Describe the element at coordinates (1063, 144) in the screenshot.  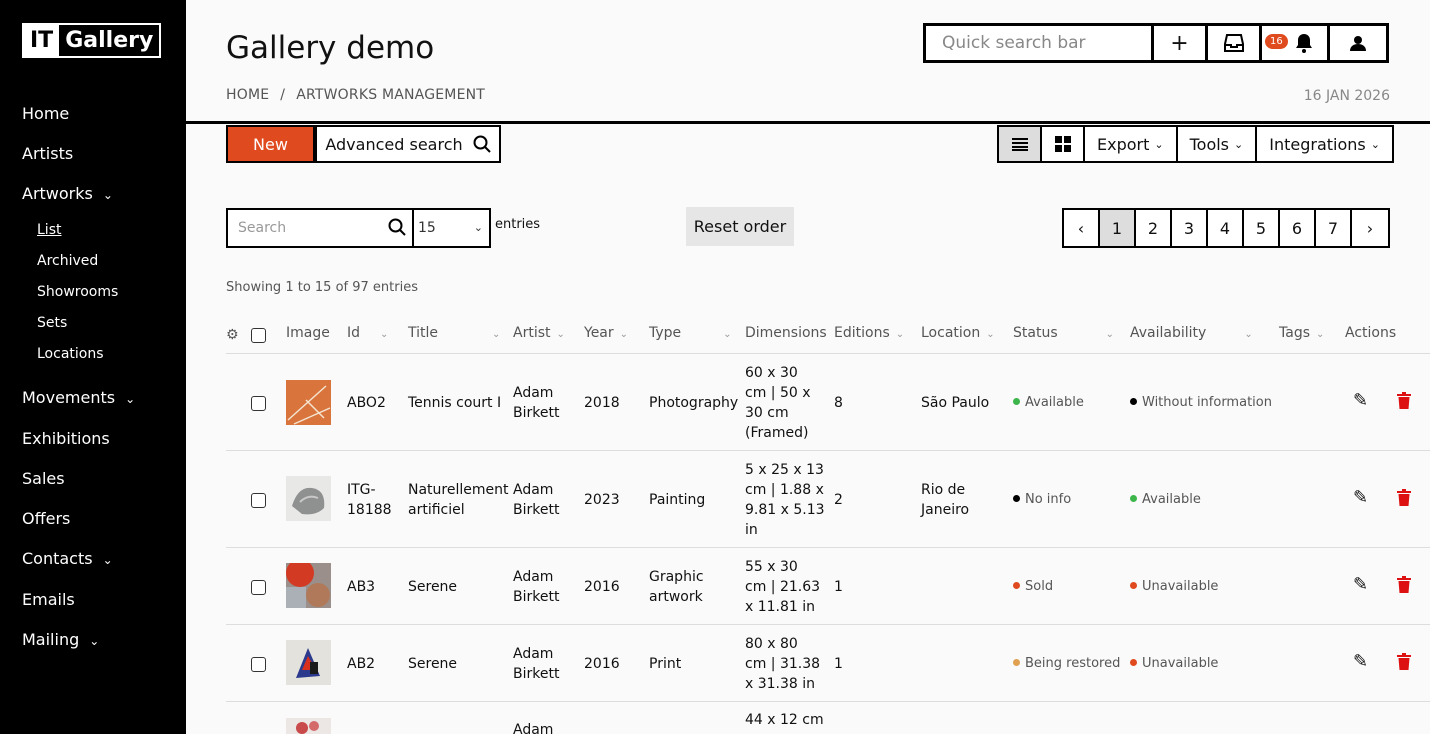
I see `grid-view-button` at that location.